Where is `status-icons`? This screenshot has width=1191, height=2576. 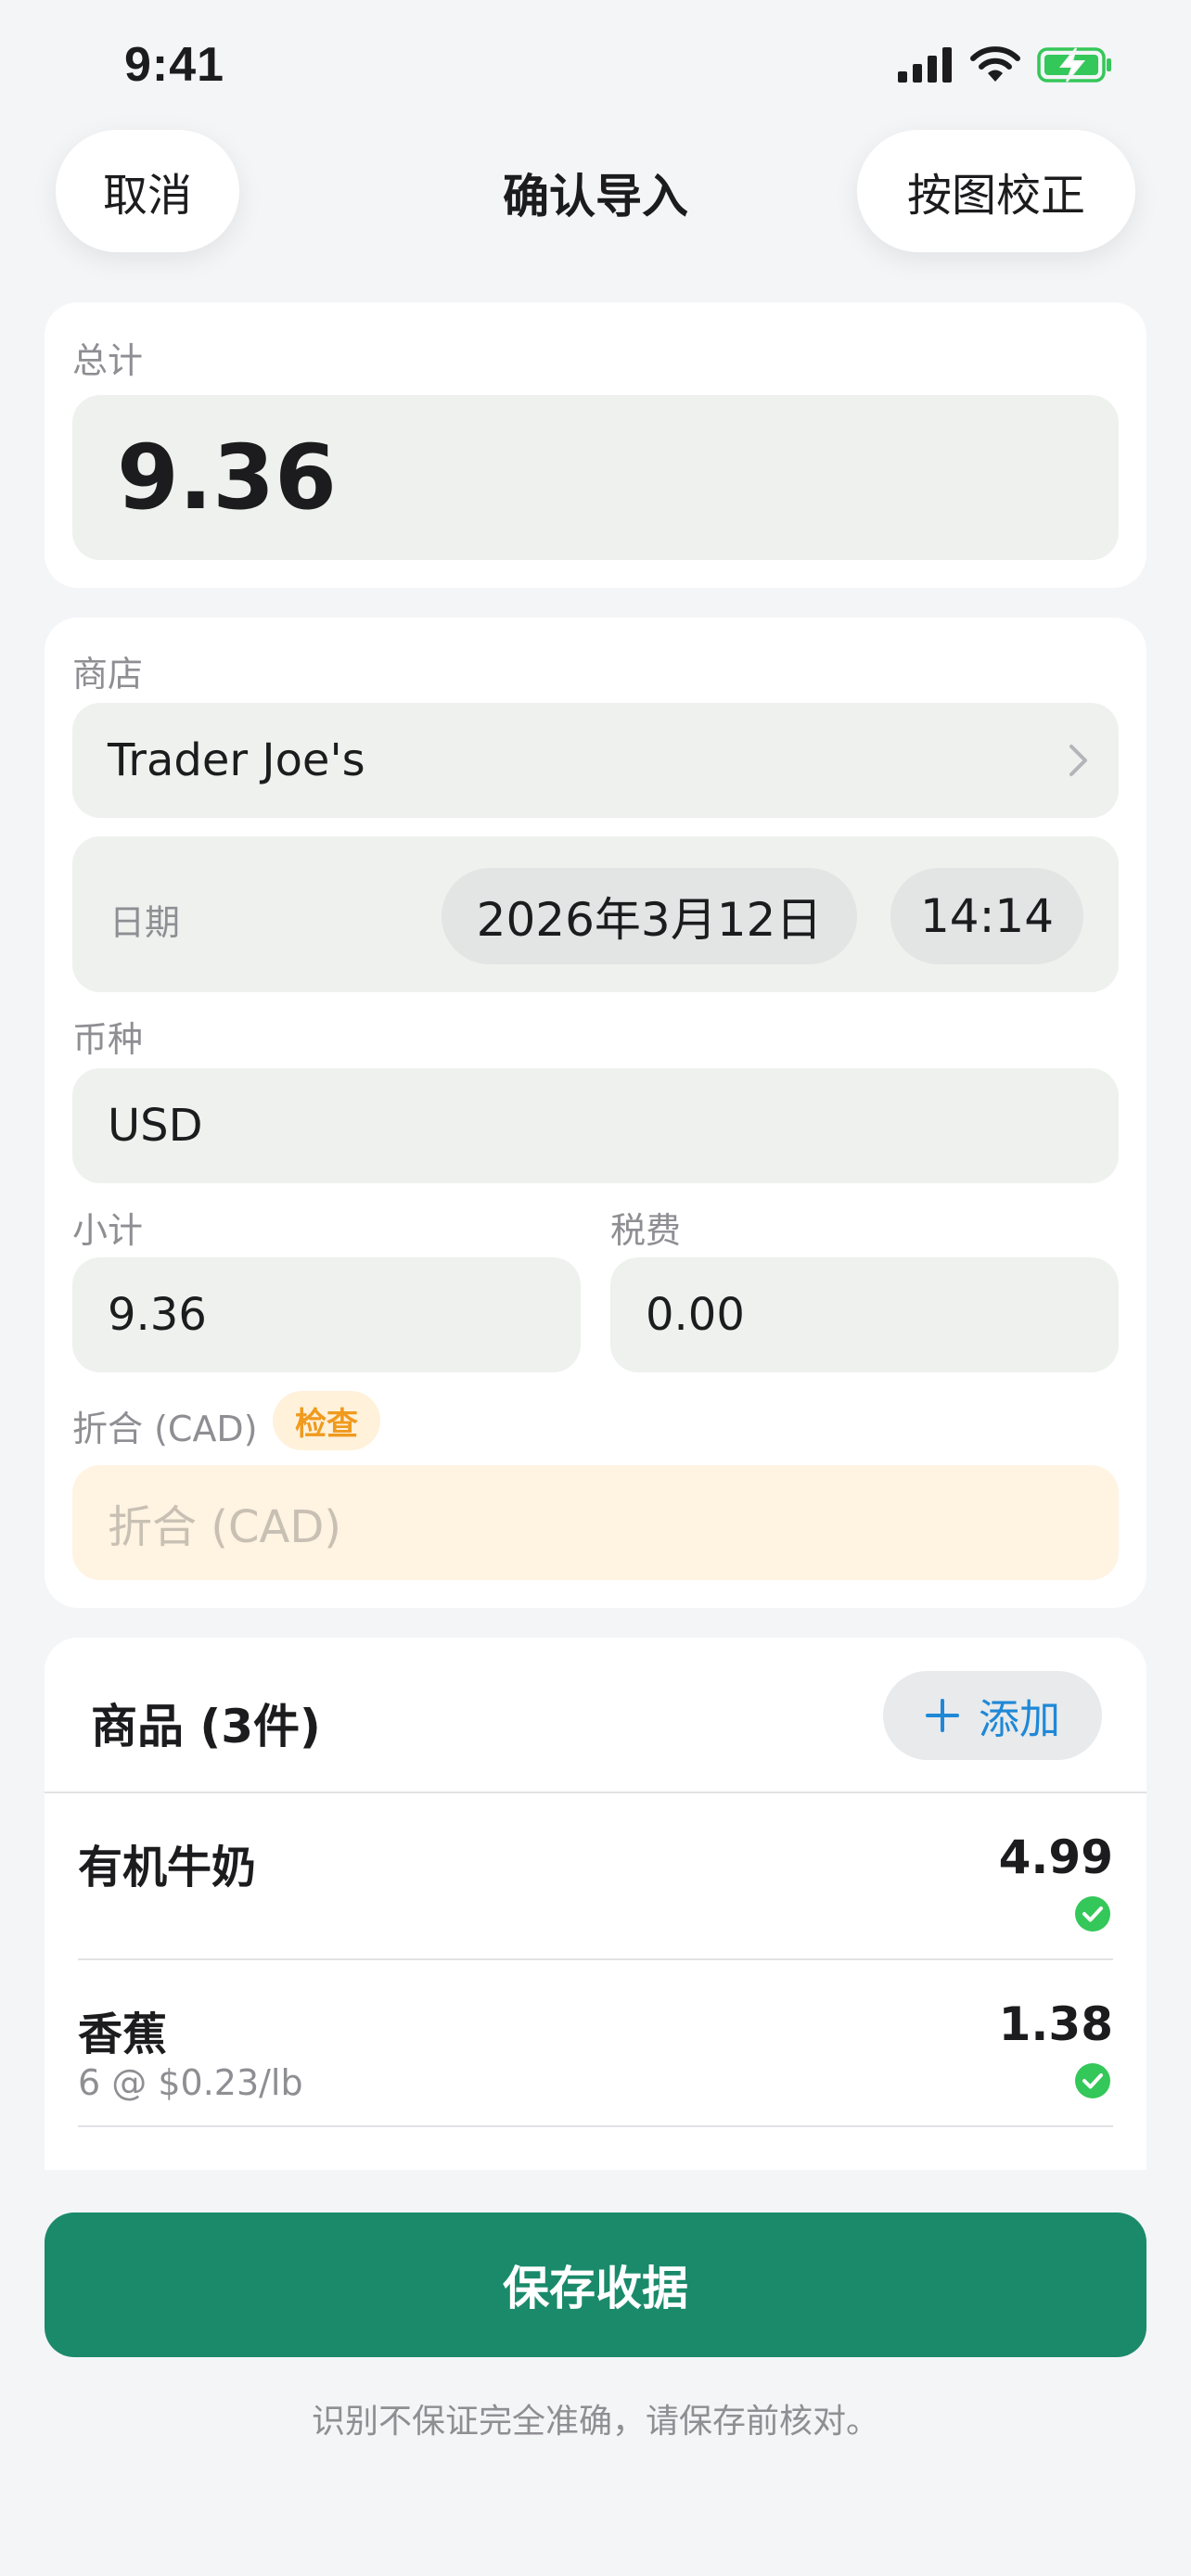 status-icons is located at coordinates (1006, 64).